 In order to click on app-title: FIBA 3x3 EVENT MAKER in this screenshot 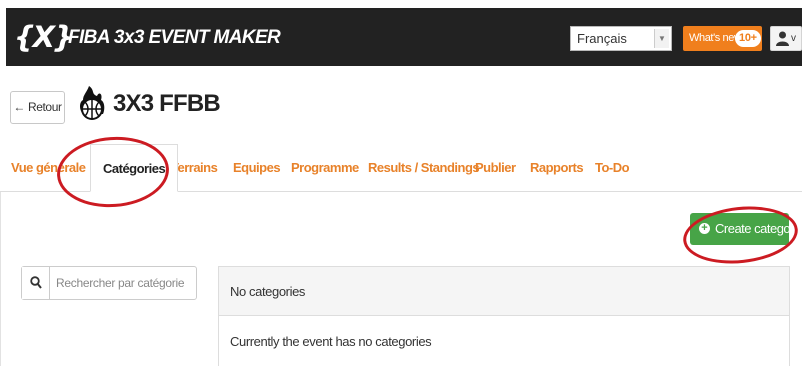, I will do `click(174, 38)`.